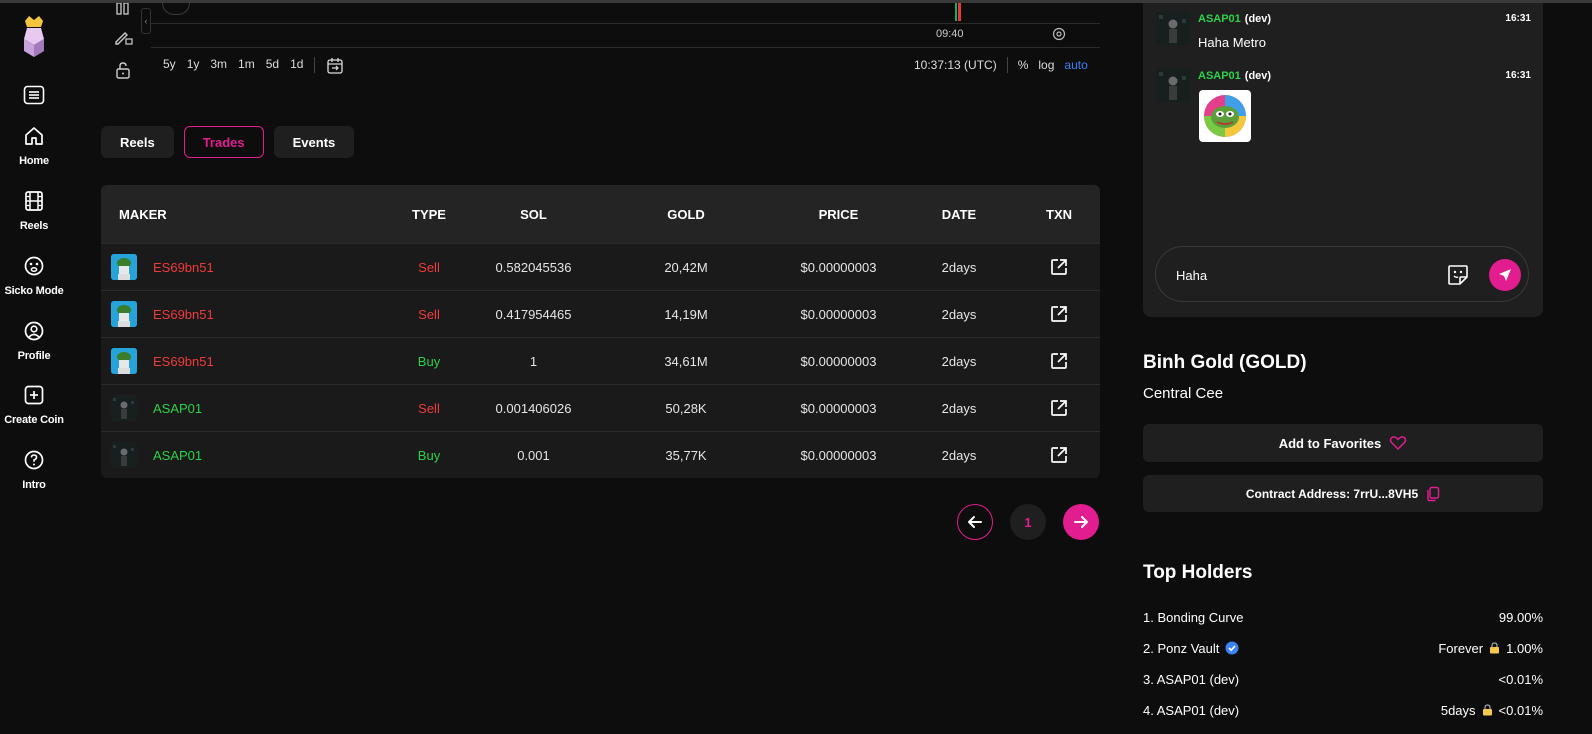  I want to click on sidebar-item-reels: Reels, so click(34, 212).